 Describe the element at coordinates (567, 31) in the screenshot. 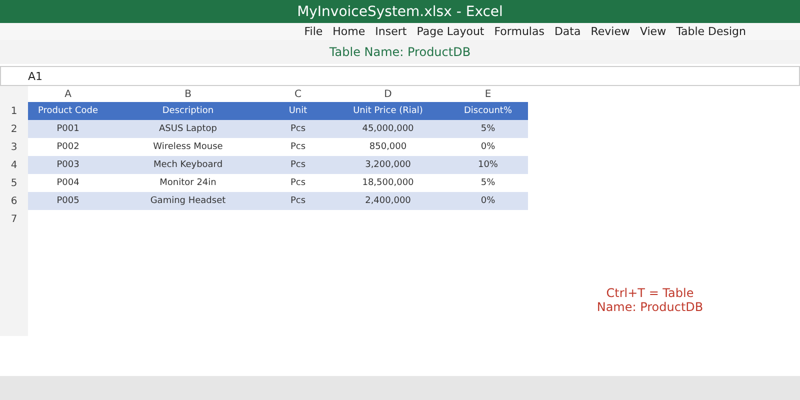

I see `menu-item: Data` at that location.